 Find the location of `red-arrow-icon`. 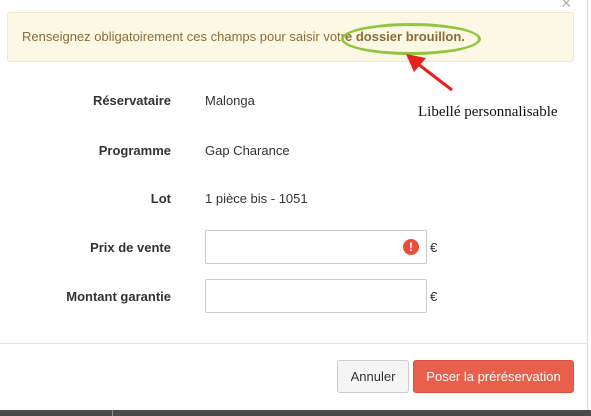

red-arrow-icon is located at coordinates (429, 73).